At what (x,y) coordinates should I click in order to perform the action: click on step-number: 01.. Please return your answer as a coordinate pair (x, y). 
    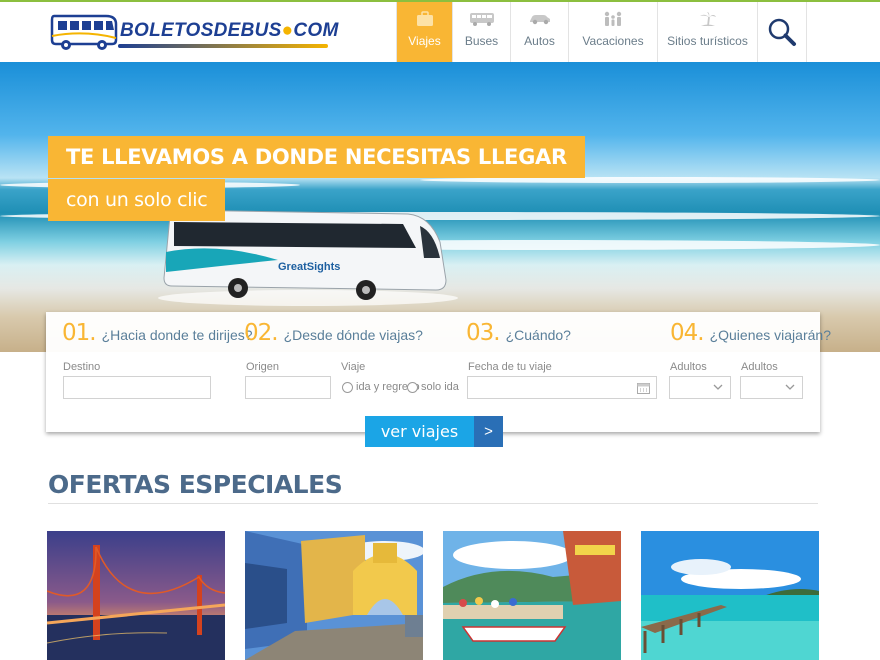
    Looking at the image, I should click on (79, 333).